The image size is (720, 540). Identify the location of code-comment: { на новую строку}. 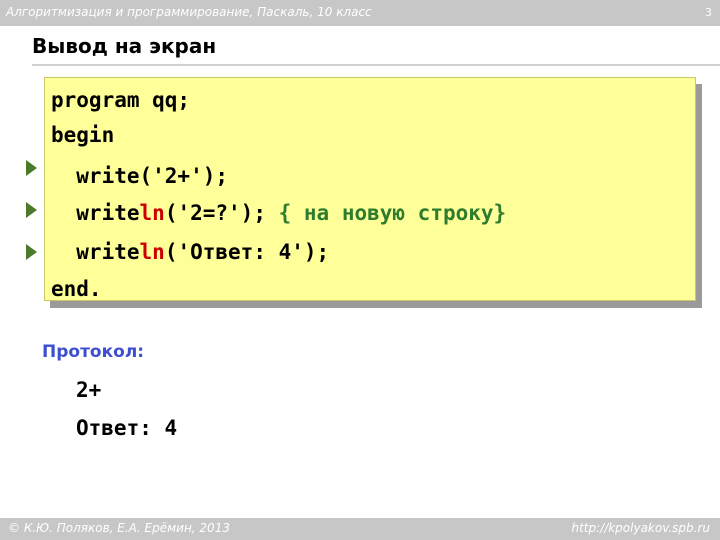
(392, 213).